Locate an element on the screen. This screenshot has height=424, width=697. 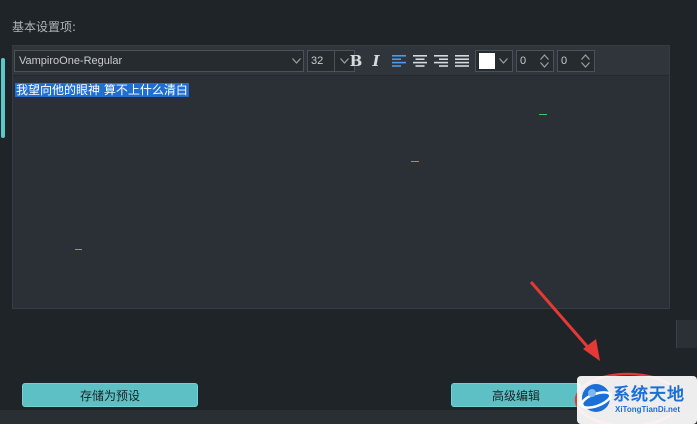
globe-logo-icon is located at coordinates (596, 398).